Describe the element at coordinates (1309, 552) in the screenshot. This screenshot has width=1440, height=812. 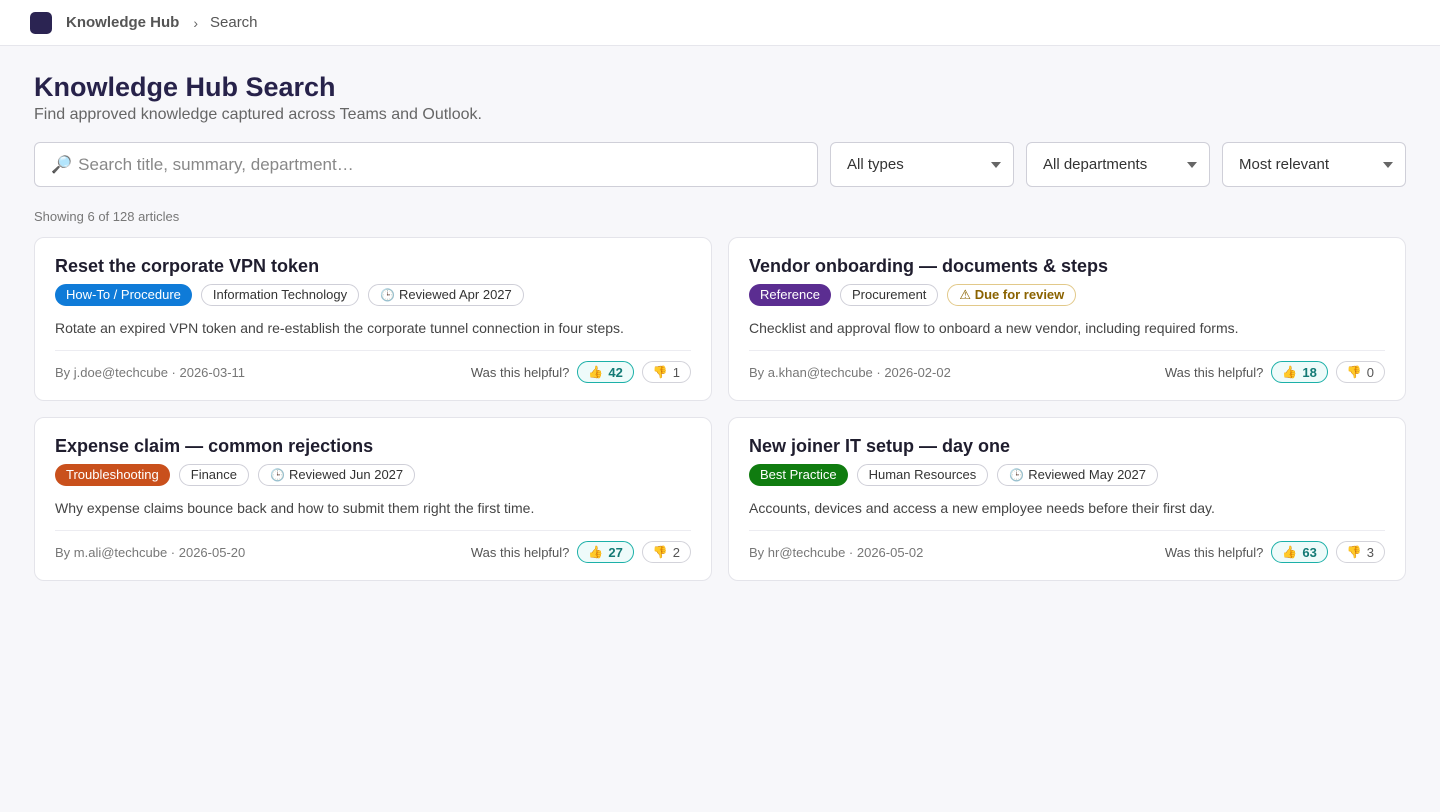
I see `thumbs-up-count: 63` at that location.